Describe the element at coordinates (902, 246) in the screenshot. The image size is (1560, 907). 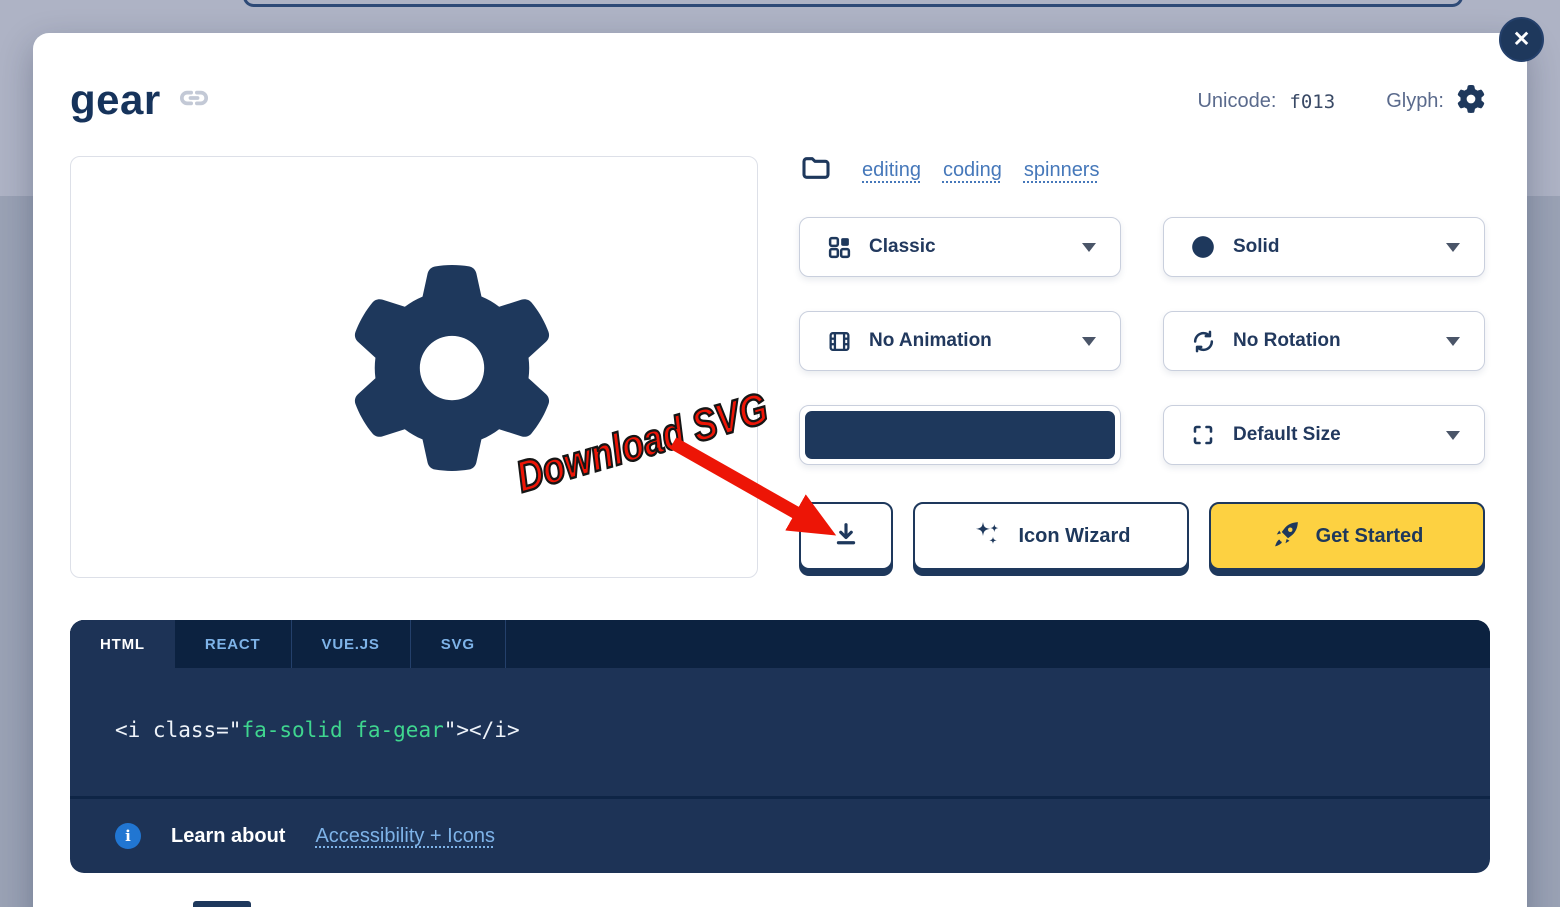
I see `family-select-label: Classic` at that location.